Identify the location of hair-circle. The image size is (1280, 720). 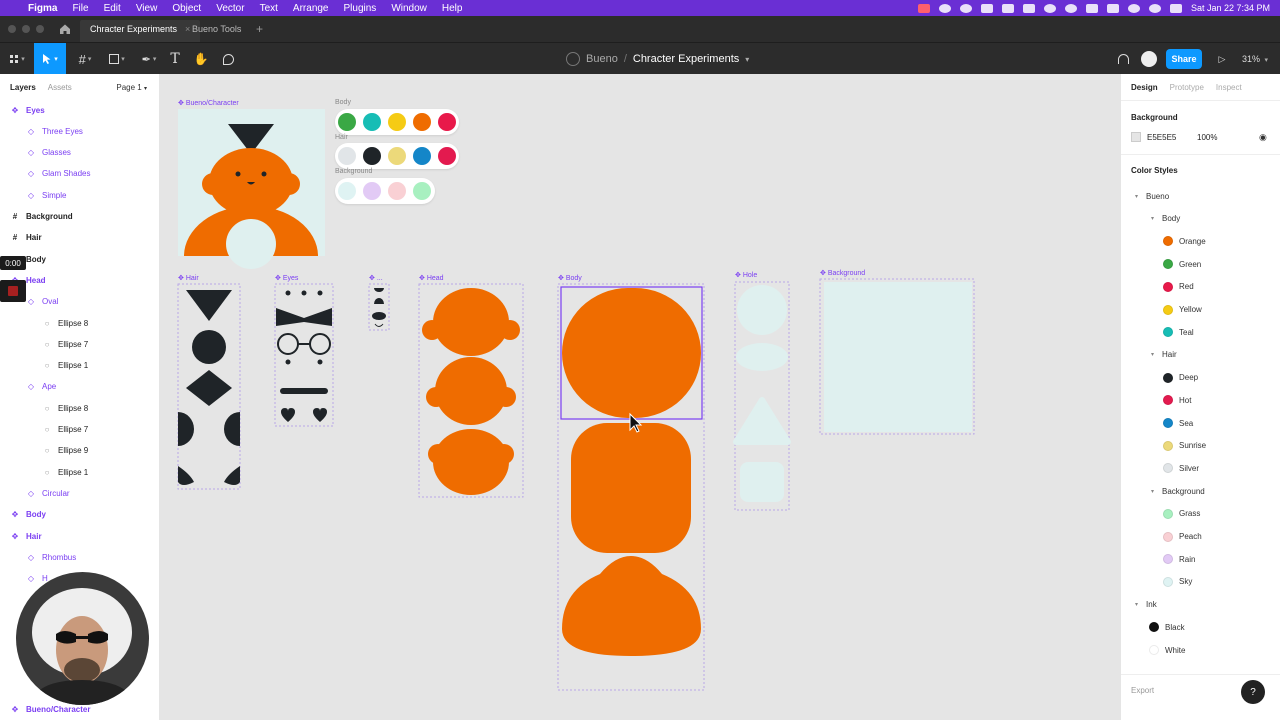
(209, 347).